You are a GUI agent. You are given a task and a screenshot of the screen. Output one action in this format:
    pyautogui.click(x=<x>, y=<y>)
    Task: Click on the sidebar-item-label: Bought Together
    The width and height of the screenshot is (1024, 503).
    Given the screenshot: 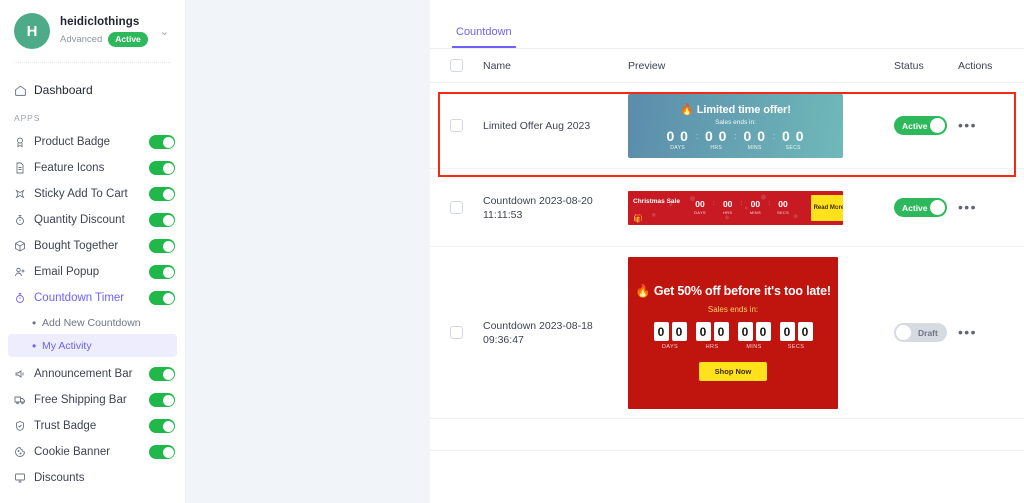 What is the action you would take?
    pyautogui.click(x=76, y=246)
    